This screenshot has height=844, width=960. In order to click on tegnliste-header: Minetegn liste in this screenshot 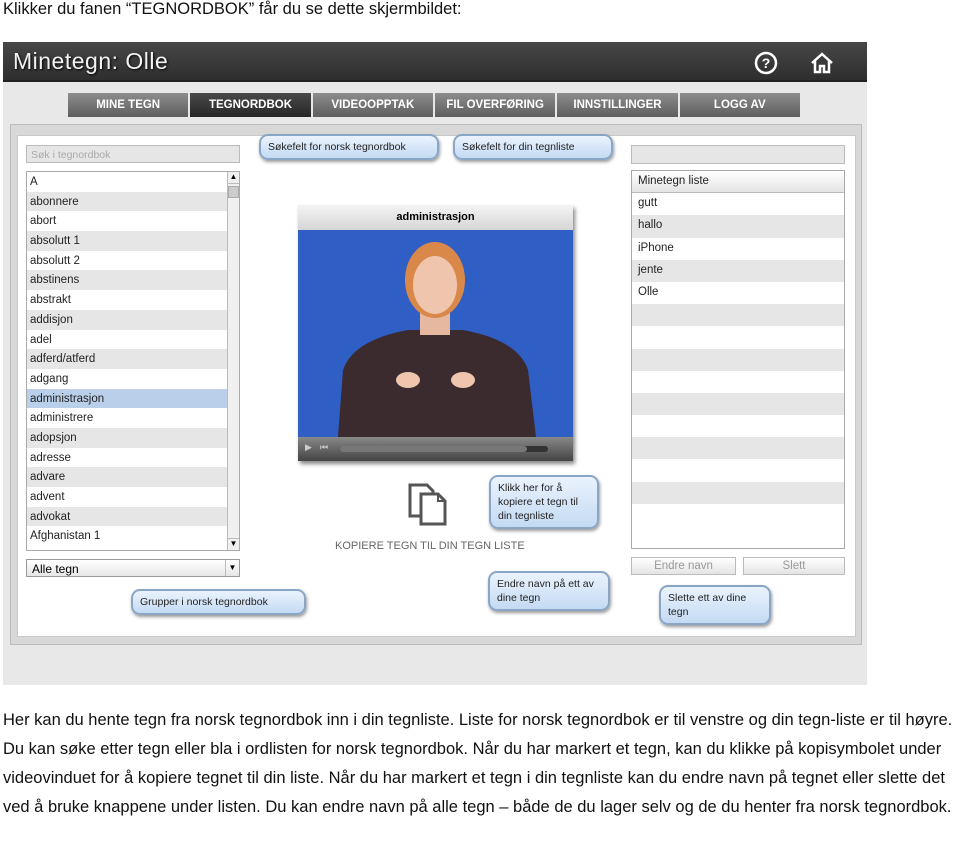, I will do `click(738, 182)`.